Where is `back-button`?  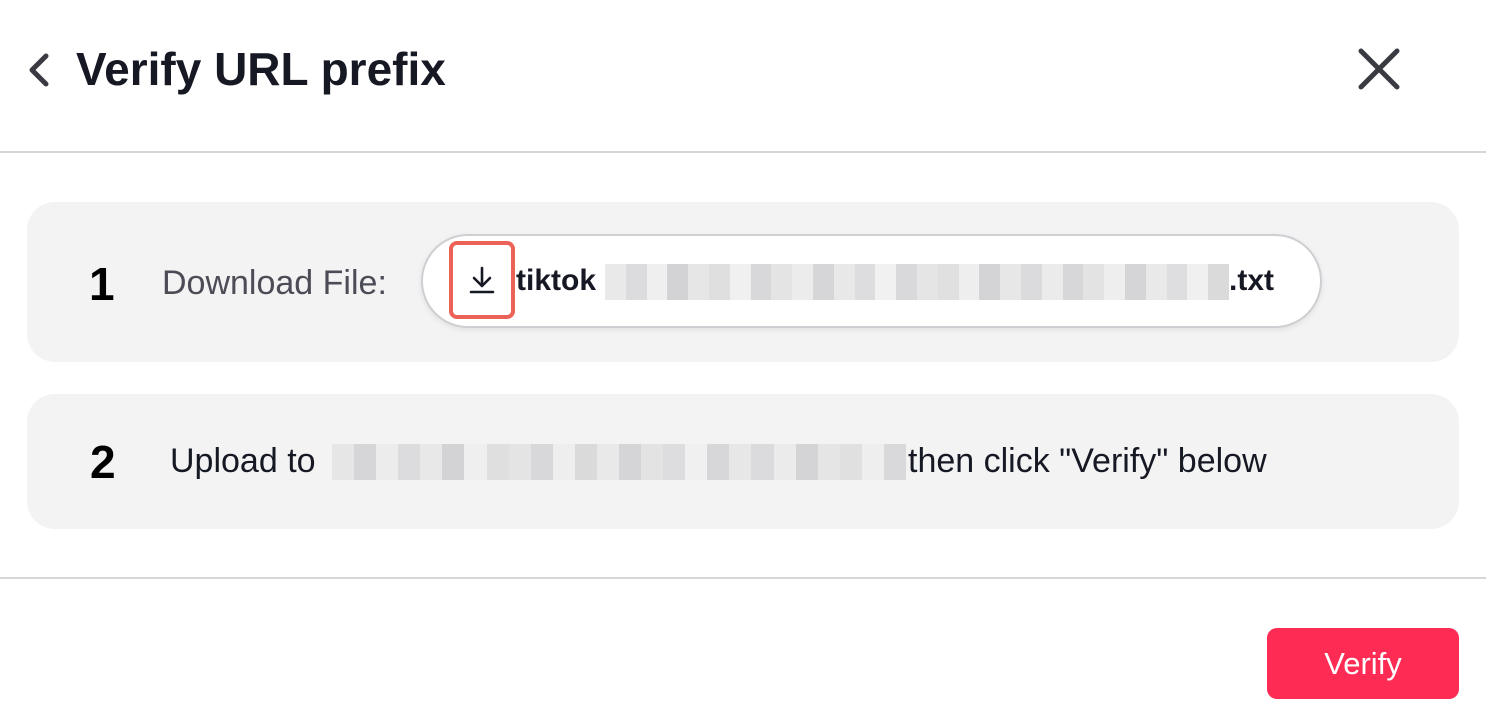 back-button is located at coordinates (40, 70).